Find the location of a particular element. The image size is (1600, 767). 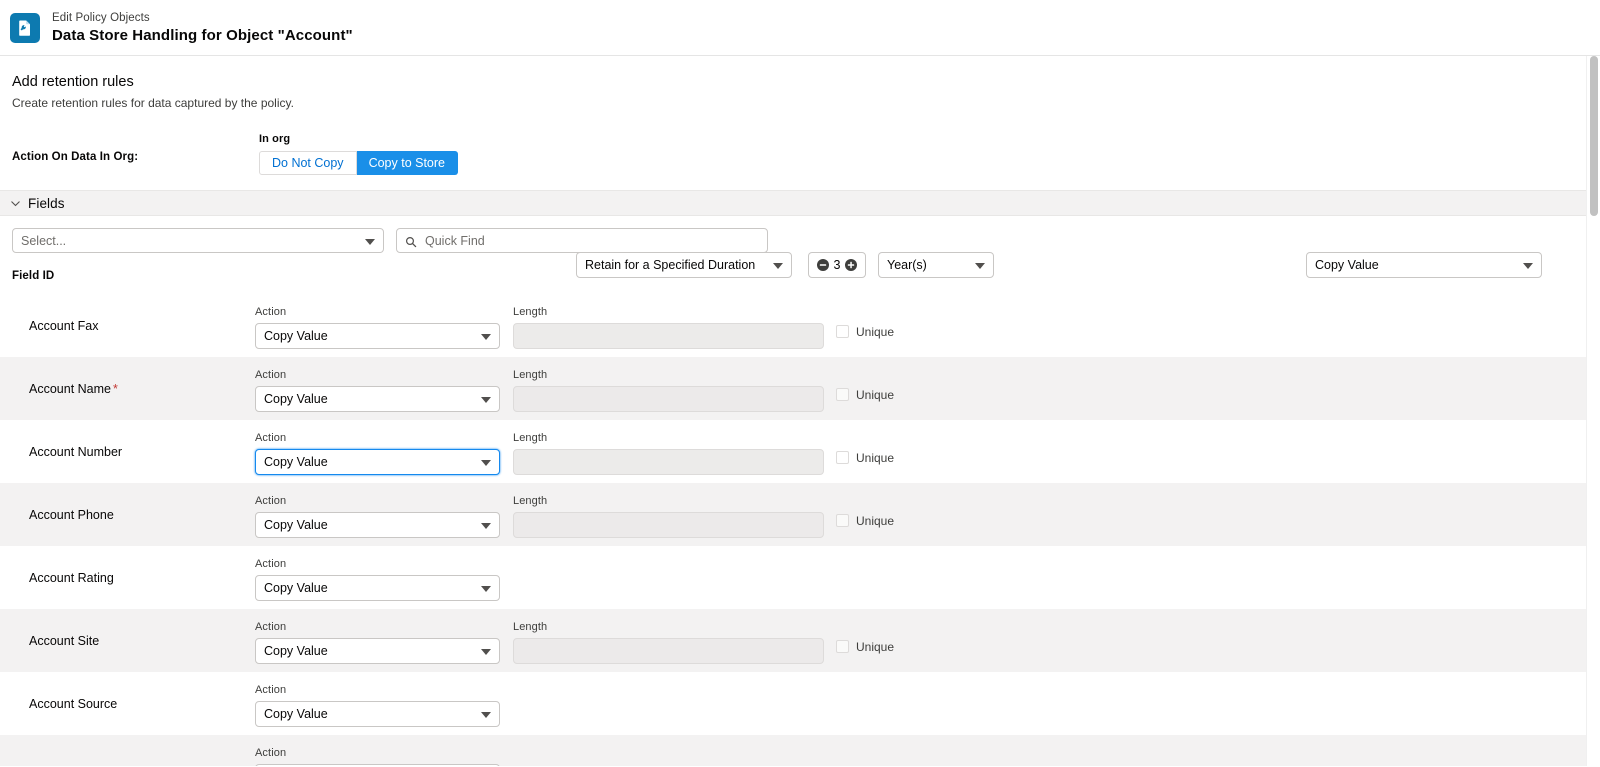

default-action-select: Copy Value is located at coordinates (1424, 265).